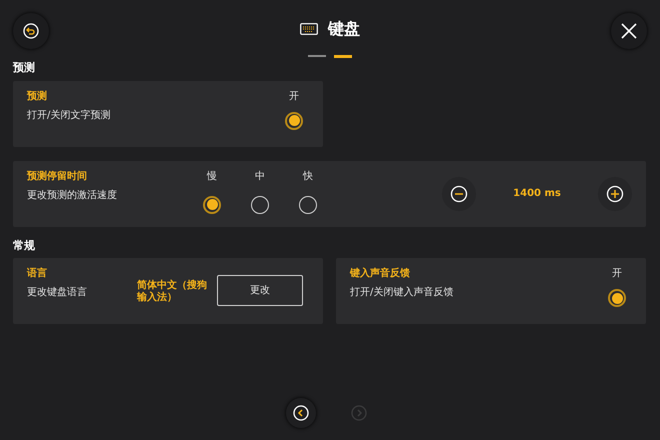 The width and height of the screenshot is (660, 440). I want to click on plus-icon, so click(615, 193).